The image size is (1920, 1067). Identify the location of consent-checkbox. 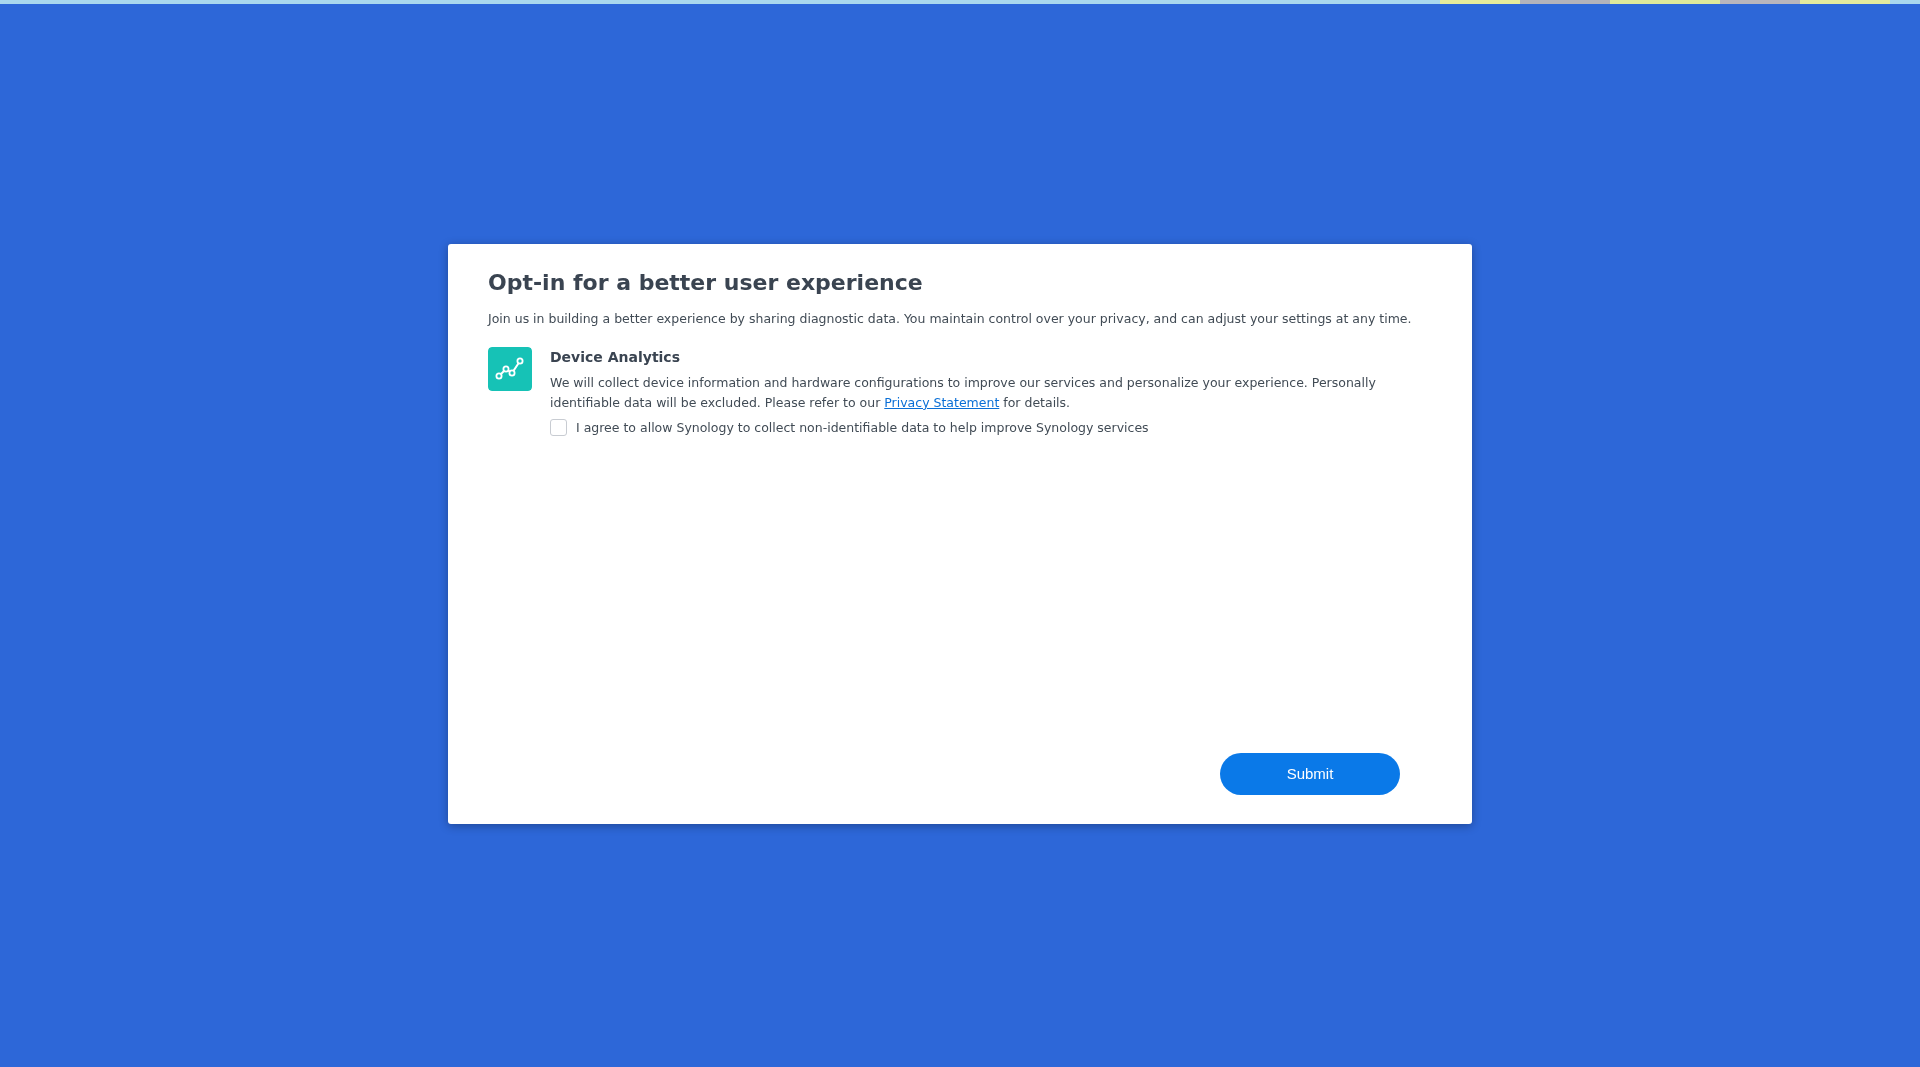
(558, 427).